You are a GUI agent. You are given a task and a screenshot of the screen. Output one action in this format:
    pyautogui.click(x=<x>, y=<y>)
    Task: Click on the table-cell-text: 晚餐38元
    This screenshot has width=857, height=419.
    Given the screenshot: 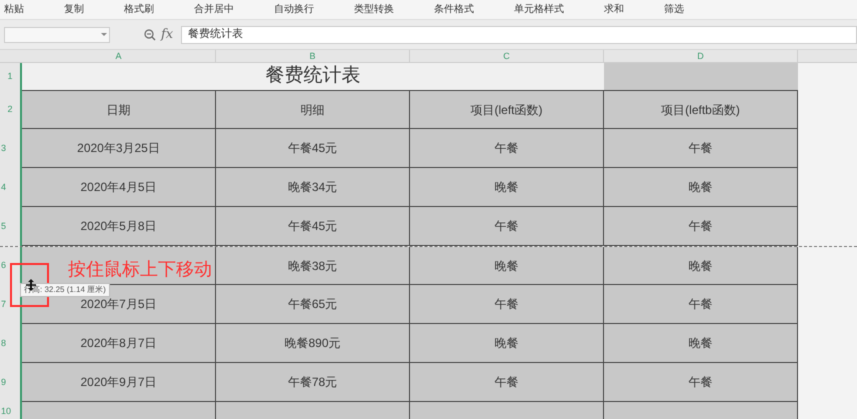 What is the action you would take?
    pyautogui.click(x=313, y=266)
    